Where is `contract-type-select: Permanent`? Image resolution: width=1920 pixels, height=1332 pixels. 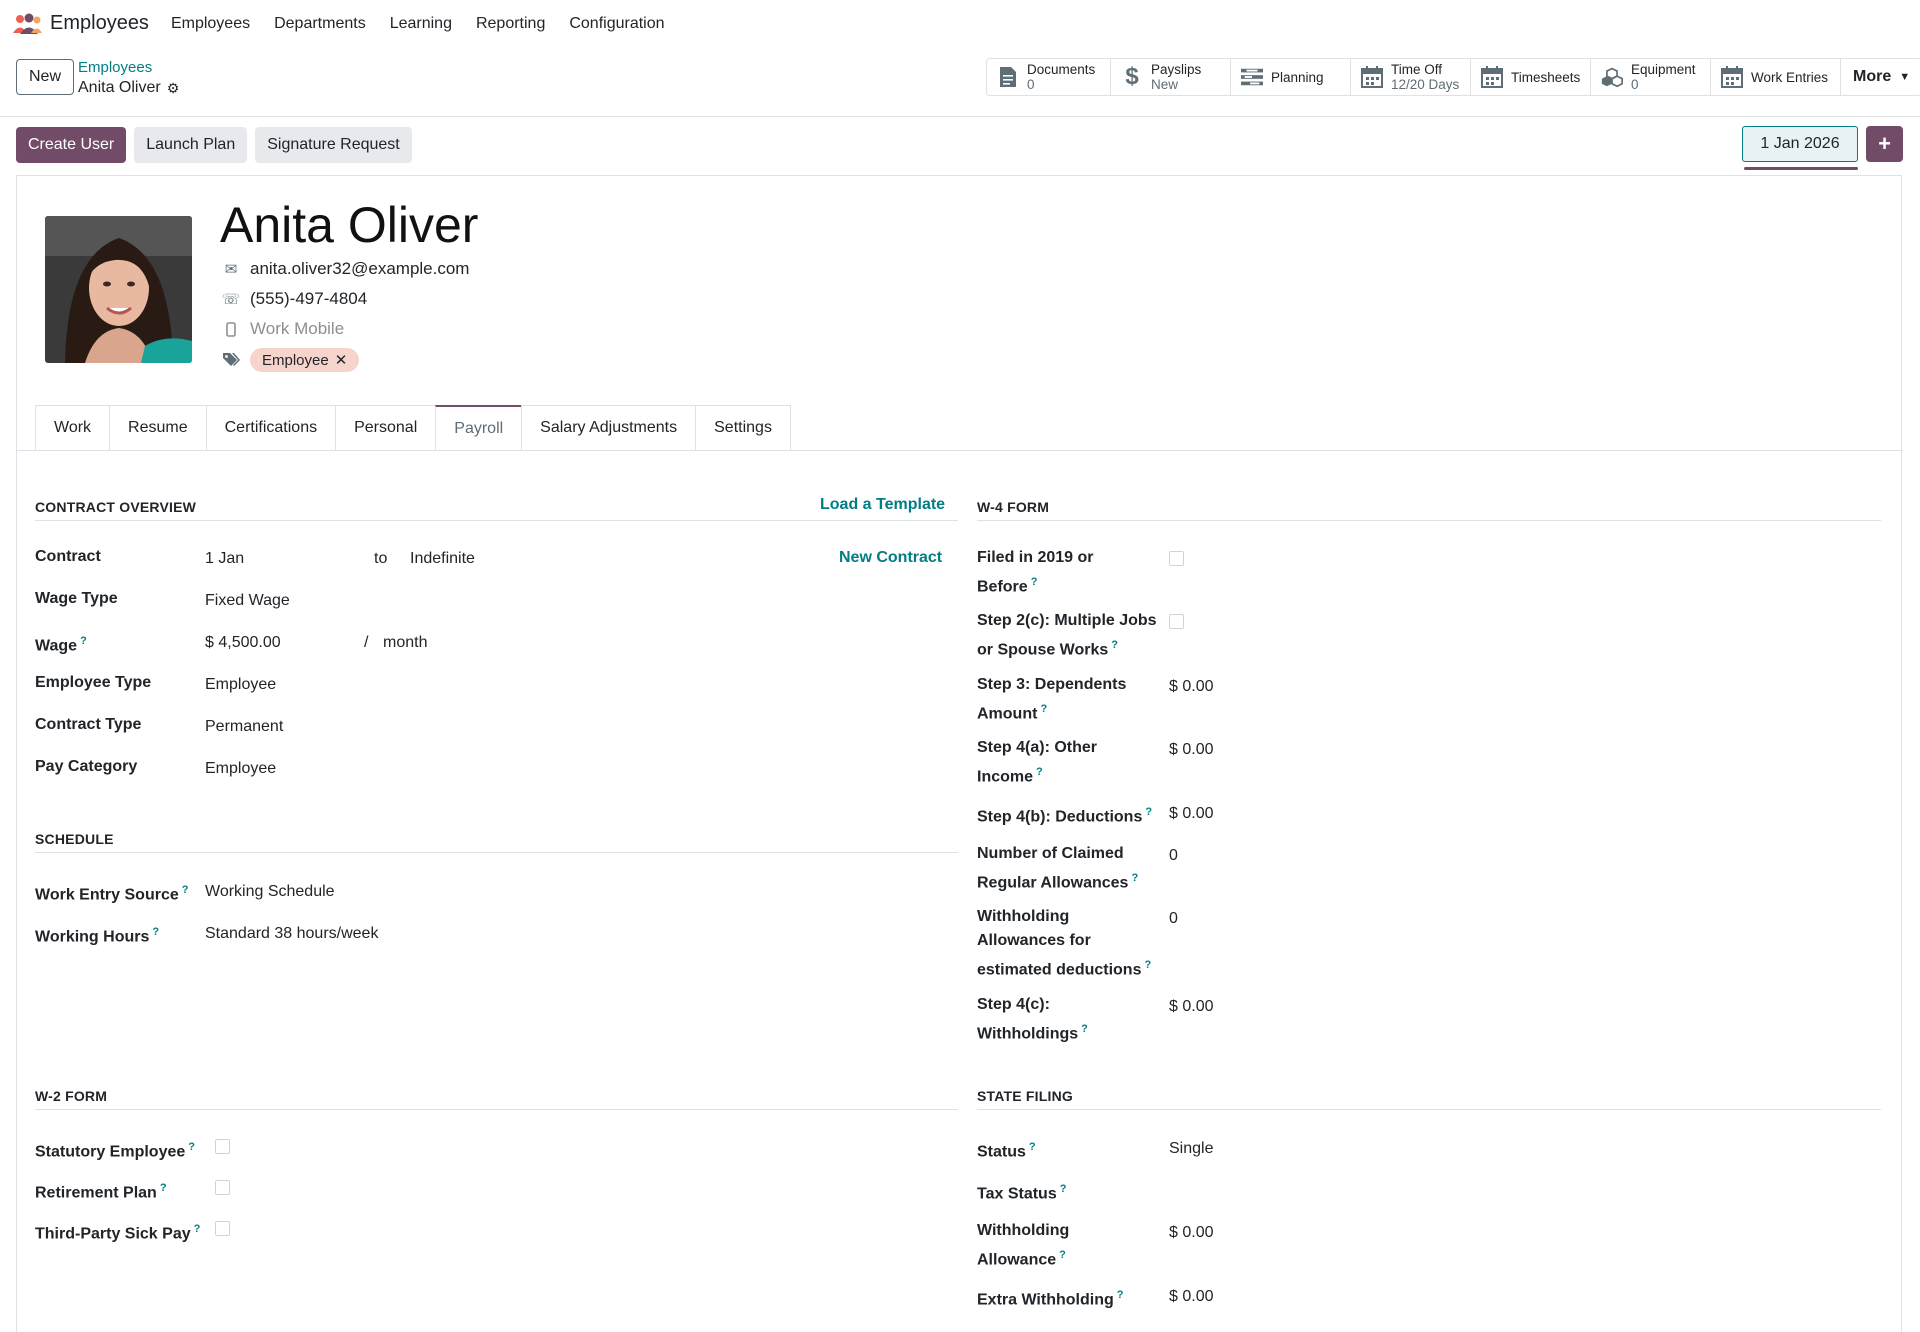 contract-type-select: Permanent is located at coordinates (244, 727).